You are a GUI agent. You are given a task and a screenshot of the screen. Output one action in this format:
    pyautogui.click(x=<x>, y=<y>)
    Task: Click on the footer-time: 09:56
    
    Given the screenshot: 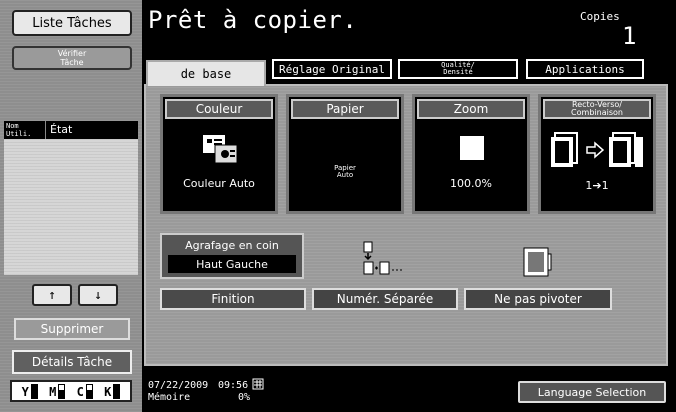 What is the action you would take?
    pyautogui.click(x=233, y=385)
    